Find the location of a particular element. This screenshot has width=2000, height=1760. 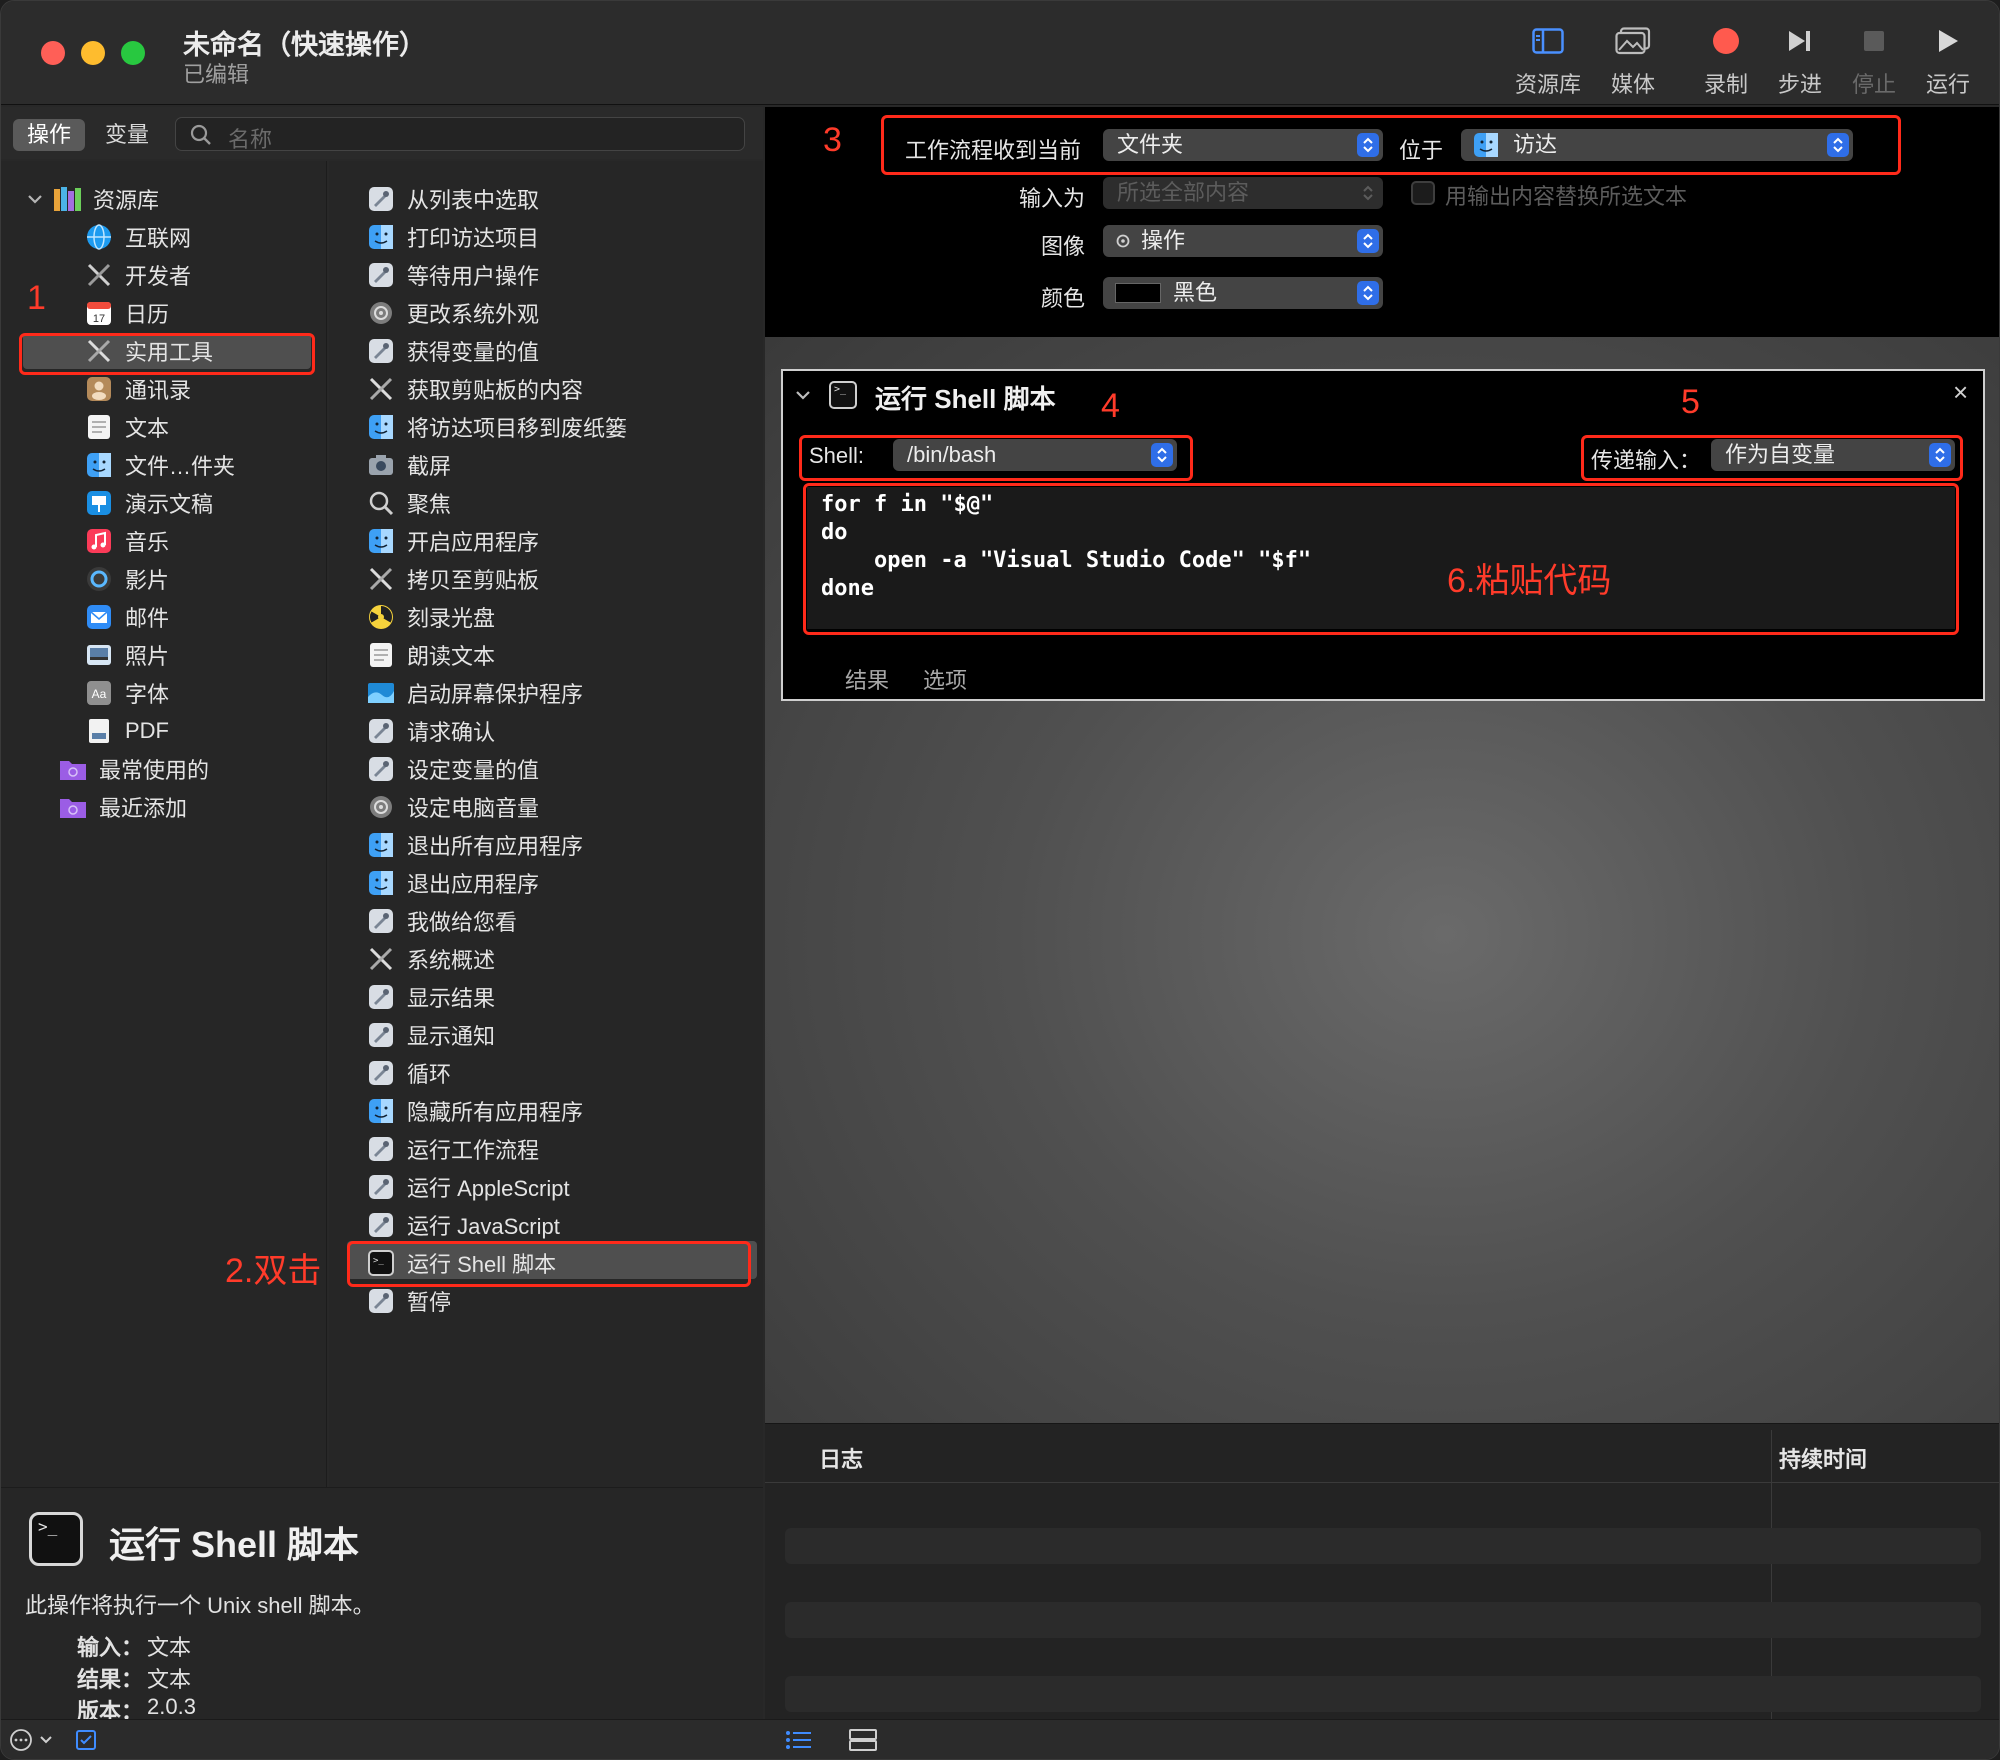

action-item: 将访达项目移到废纸篓 is located at coordinates (497, 427).